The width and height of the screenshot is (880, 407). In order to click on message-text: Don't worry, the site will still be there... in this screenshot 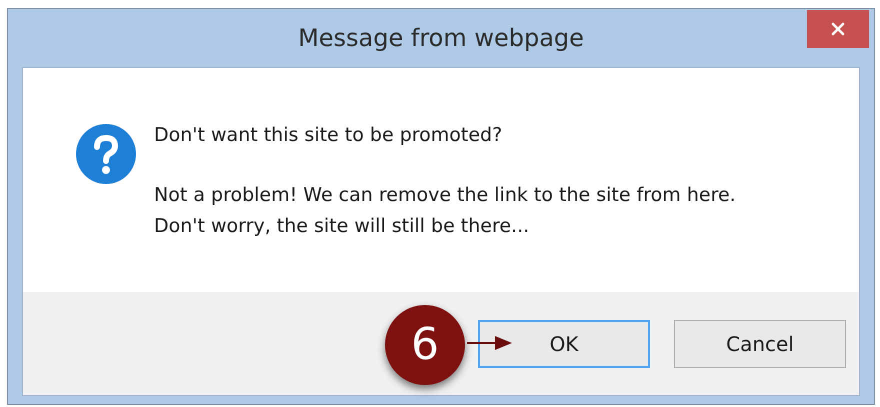, I will do `click(342, 226)`.